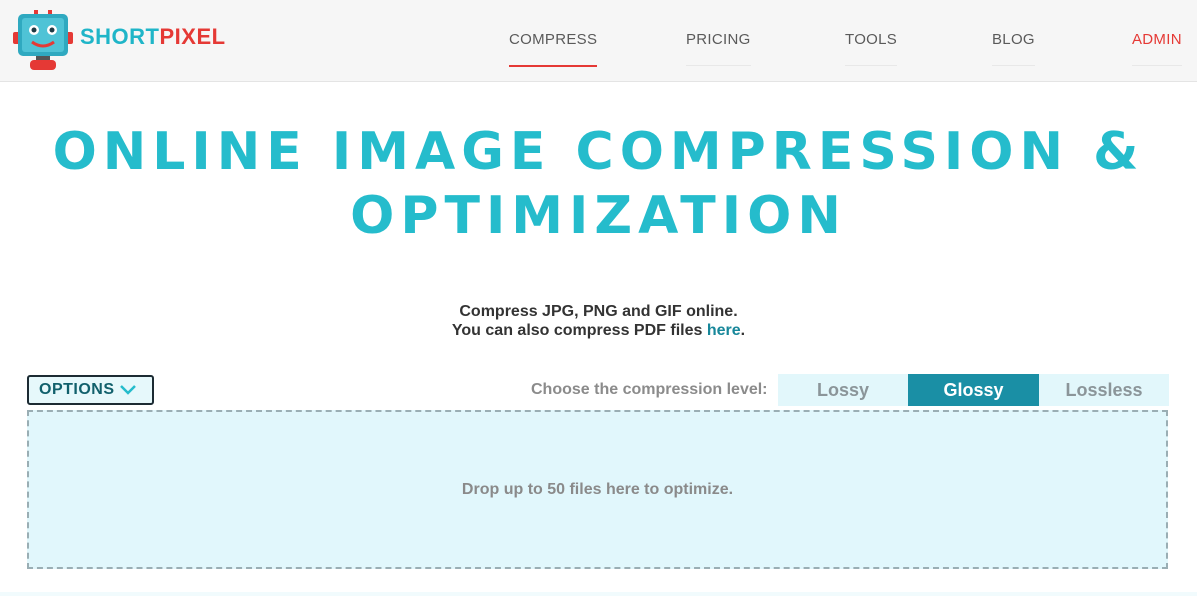 Image resolution: width=1197 pixels, height=596 pixels. Describe the element at coordinates (649, 389) in the screenshot. I see `compression-level-label: Choose the compression level:` at that location.